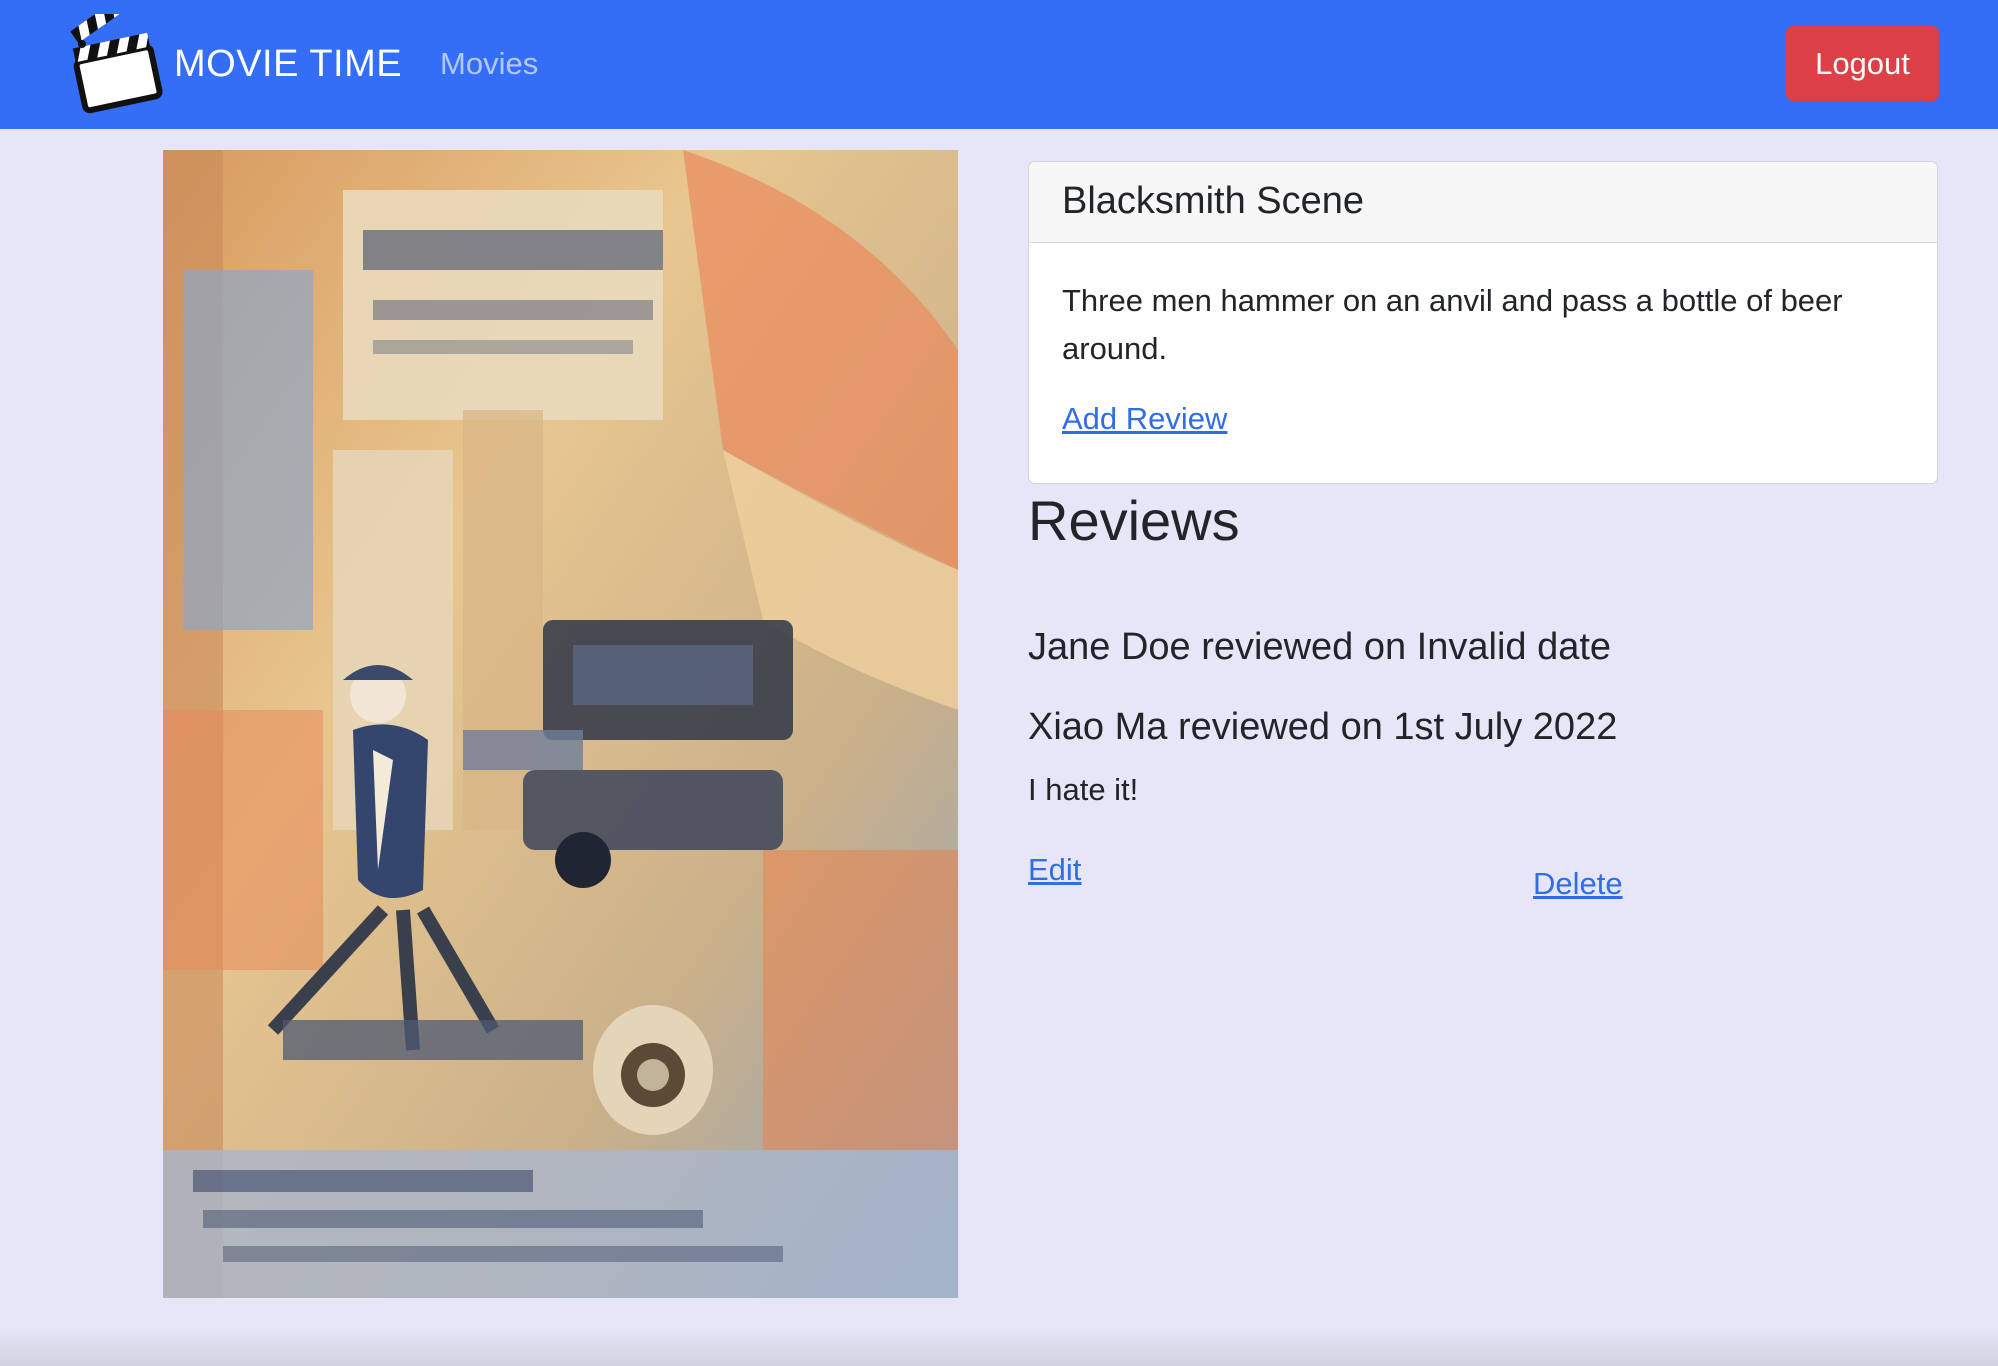 The width and height of the screenshot is (1998, 1366). I want to click on clapperboard-icon, so click(116, 64).